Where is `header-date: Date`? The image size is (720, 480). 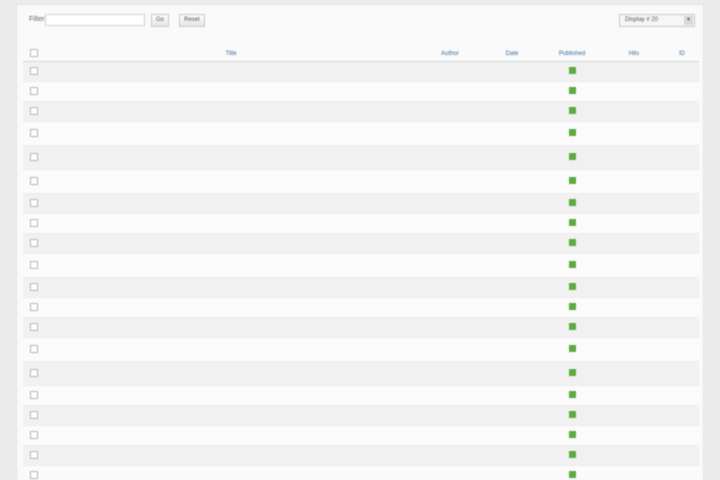 header-date: Date is located at coordinates (512, 54).